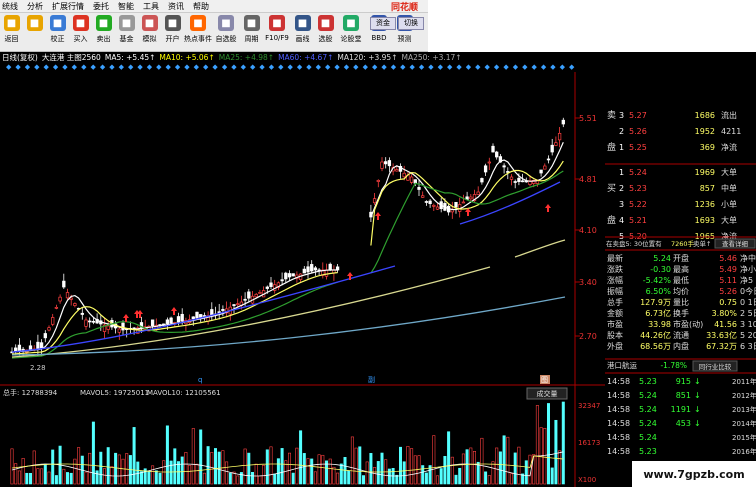 This screenshot has height=490, width=756. I want to click on menu-item-7: 帮助, so click(201, 6).